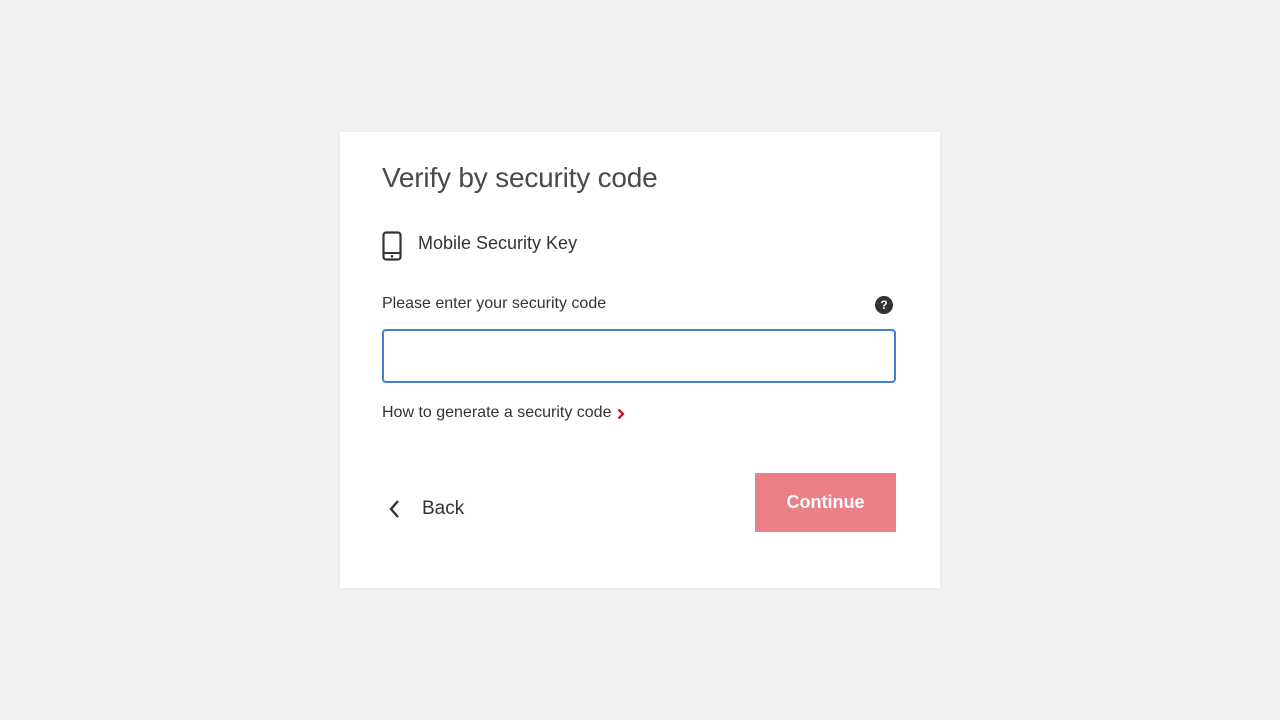 This screenshot has width=1280, height=720. Describe the element at coordinates (621, 413) in the screenshot. I see `chevron-right-icon` at that location.